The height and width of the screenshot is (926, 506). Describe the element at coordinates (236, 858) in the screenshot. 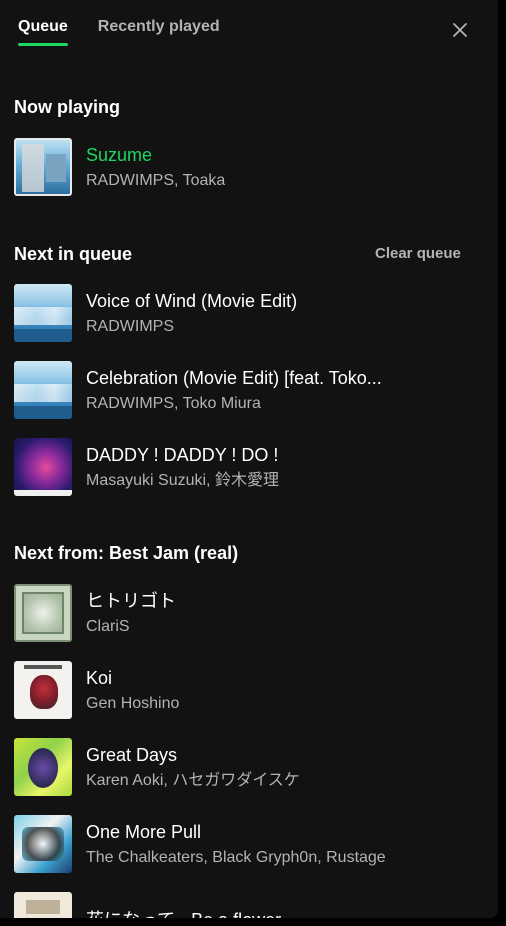

I see `track-artist: The Chalkeaters, Black Gryph0n, Rustage` at that location.